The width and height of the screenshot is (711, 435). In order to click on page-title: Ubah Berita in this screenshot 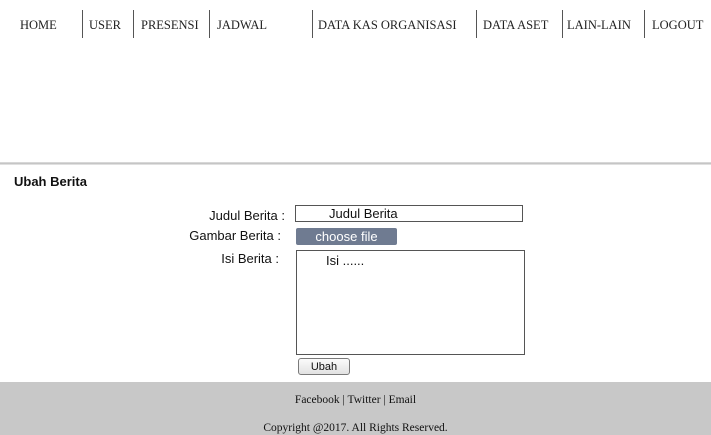, I will do `click(50, 181)`.